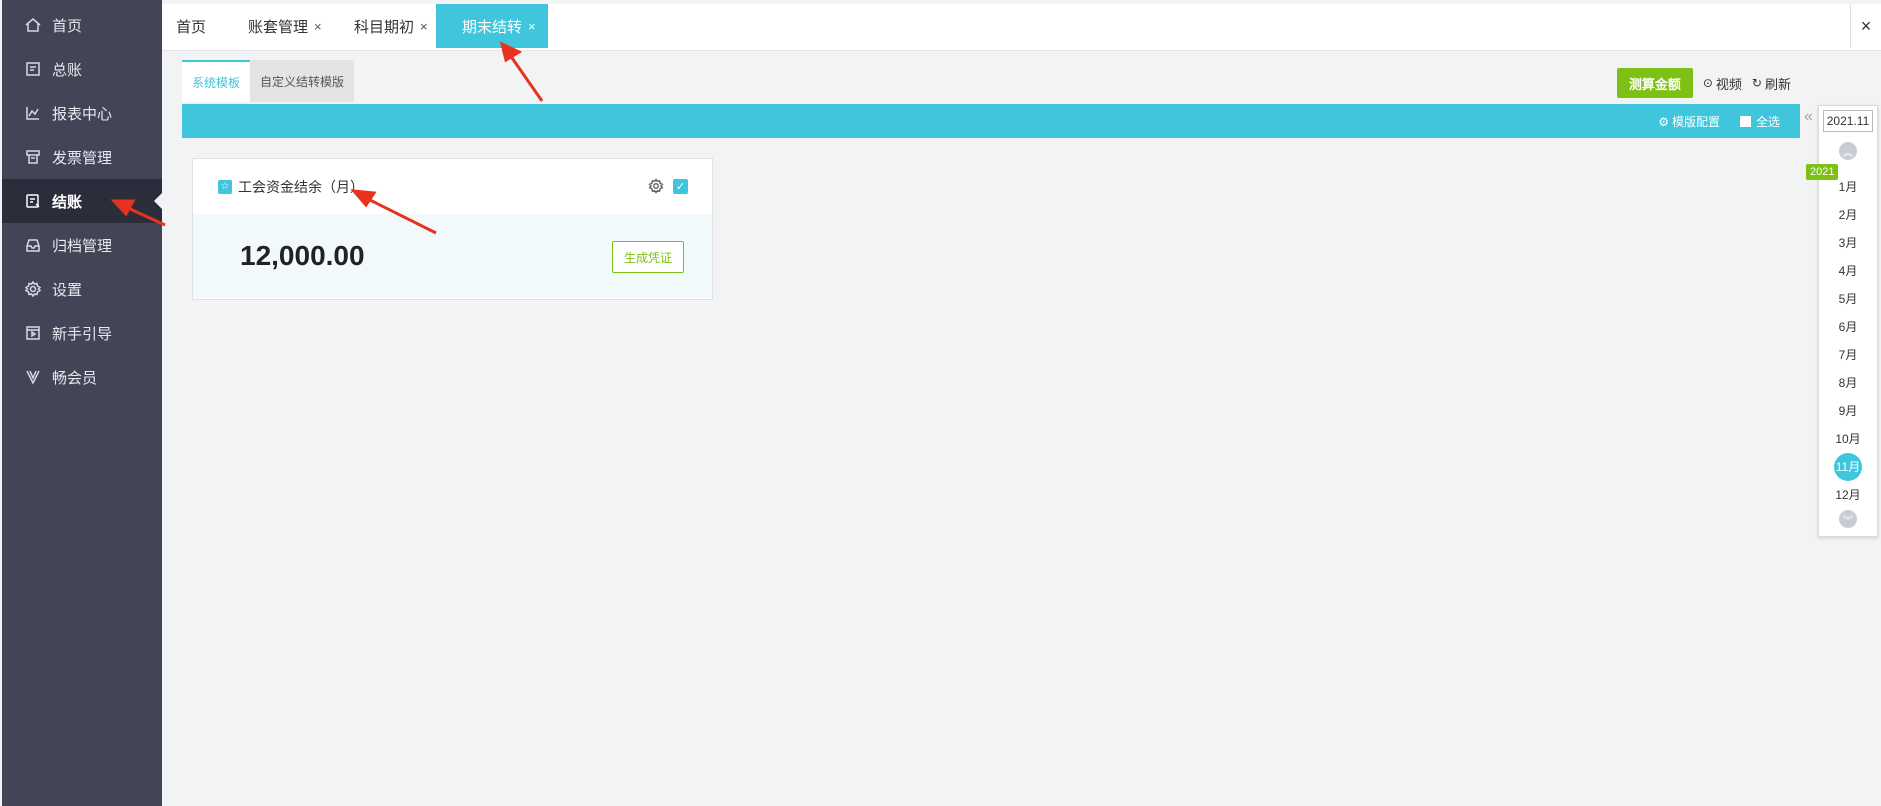 The height and width of the screenshot is (806, 1881). I want to click on sidebar-item-vip: 畅会员, so click(82, 377).